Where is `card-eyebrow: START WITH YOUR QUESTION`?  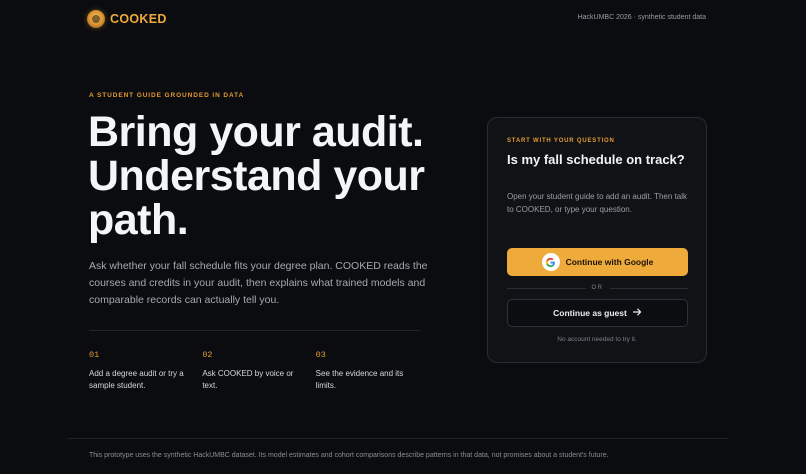
card-eyebrow: START WITH YOUR QUESTION is located at coordinates (561, 141).